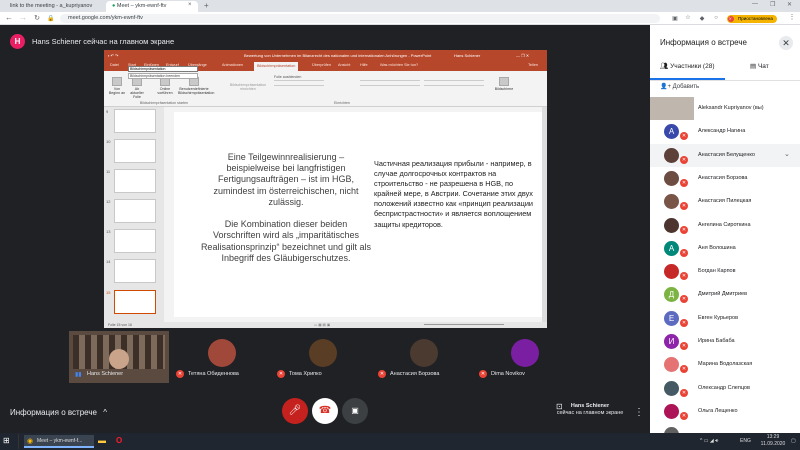  What do you see at coordinates (464, 324) in the screenshot?
I see `ppt-zoom-slider` at bounding box center [464, 324].